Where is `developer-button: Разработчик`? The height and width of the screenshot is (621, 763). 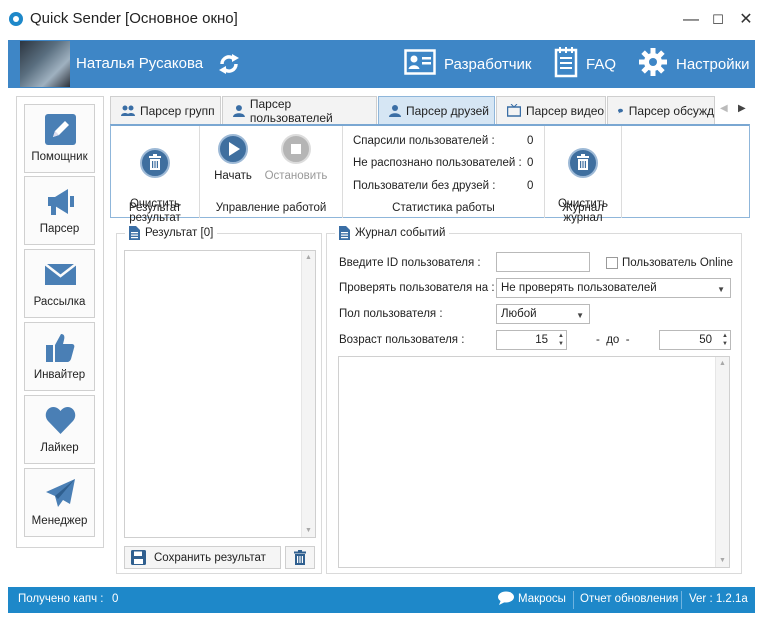
developer-button: Разработчик is located at coordinates (467, 64).